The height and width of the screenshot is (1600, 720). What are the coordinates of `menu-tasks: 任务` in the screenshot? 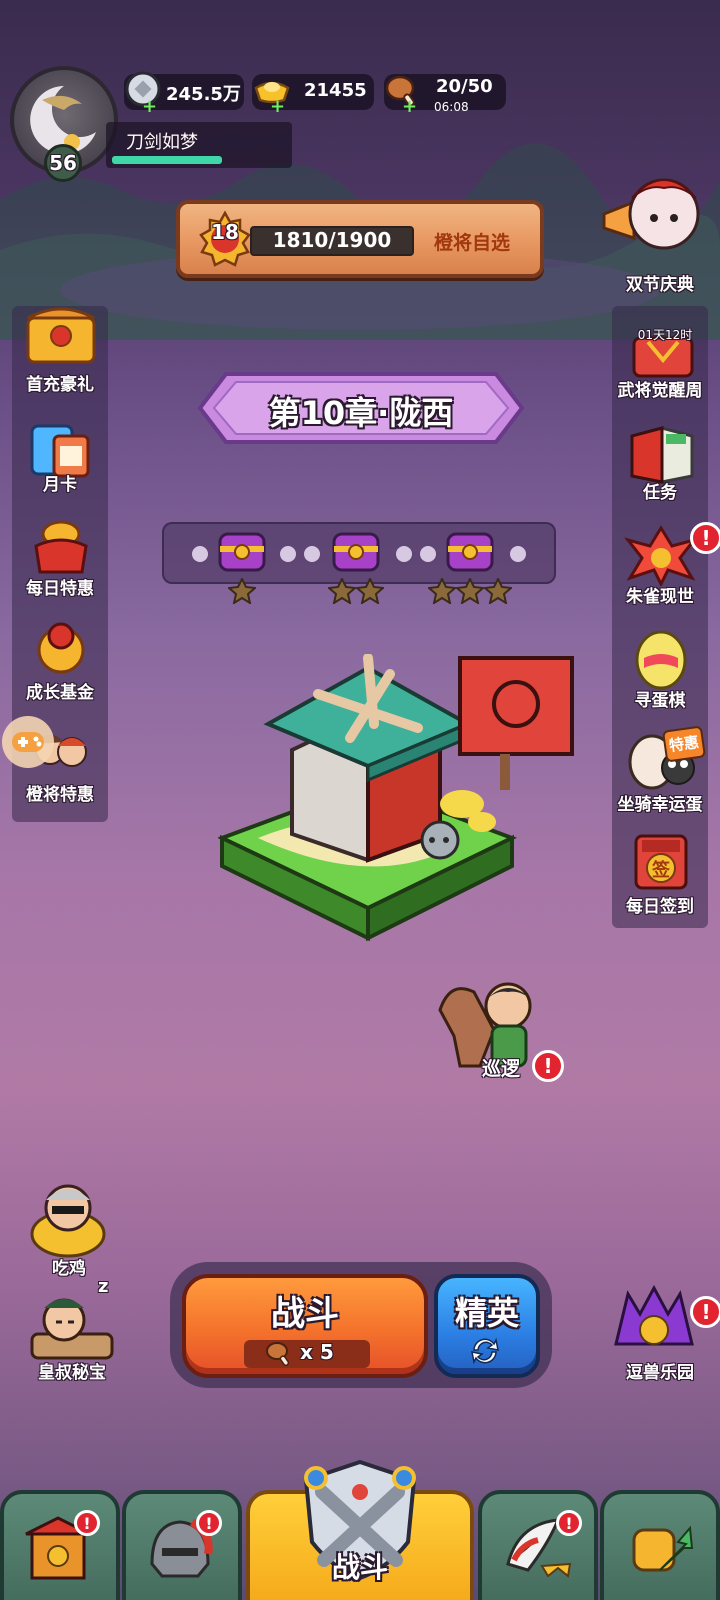 It's located at (660, 490).